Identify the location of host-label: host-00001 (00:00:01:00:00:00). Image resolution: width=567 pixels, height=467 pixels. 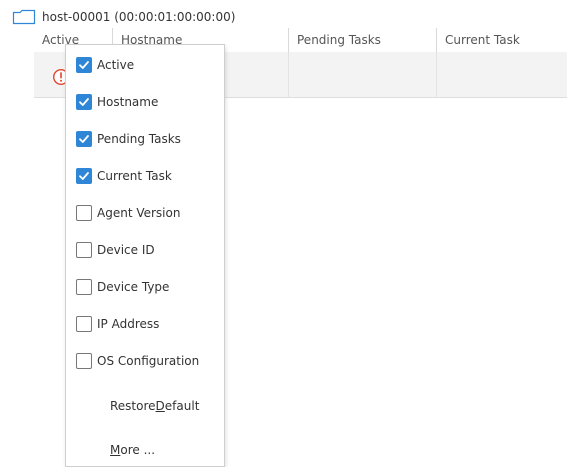
(139, 17).